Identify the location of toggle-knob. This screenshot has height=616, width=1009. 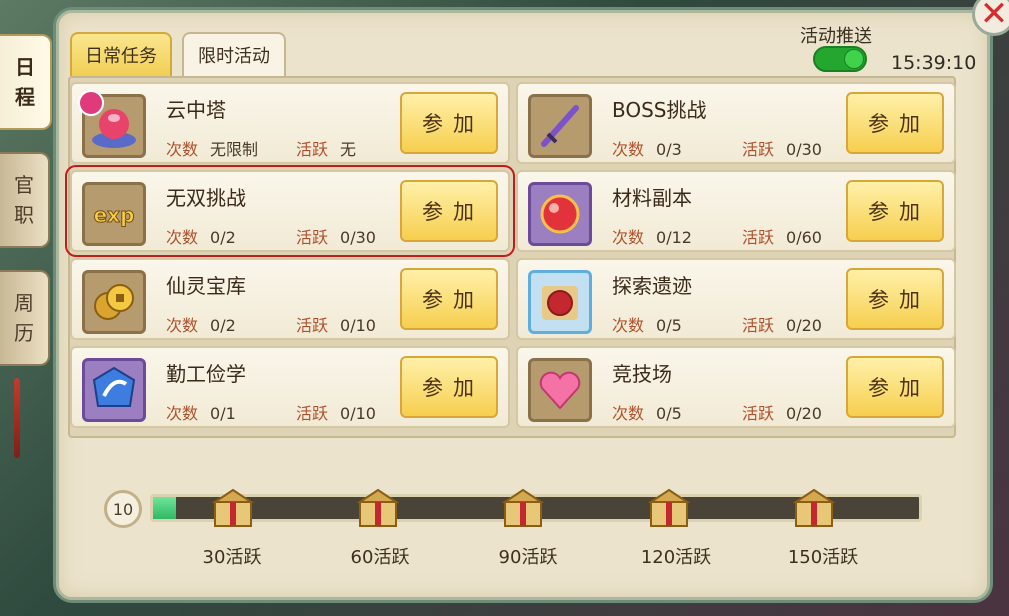
(854, 59).